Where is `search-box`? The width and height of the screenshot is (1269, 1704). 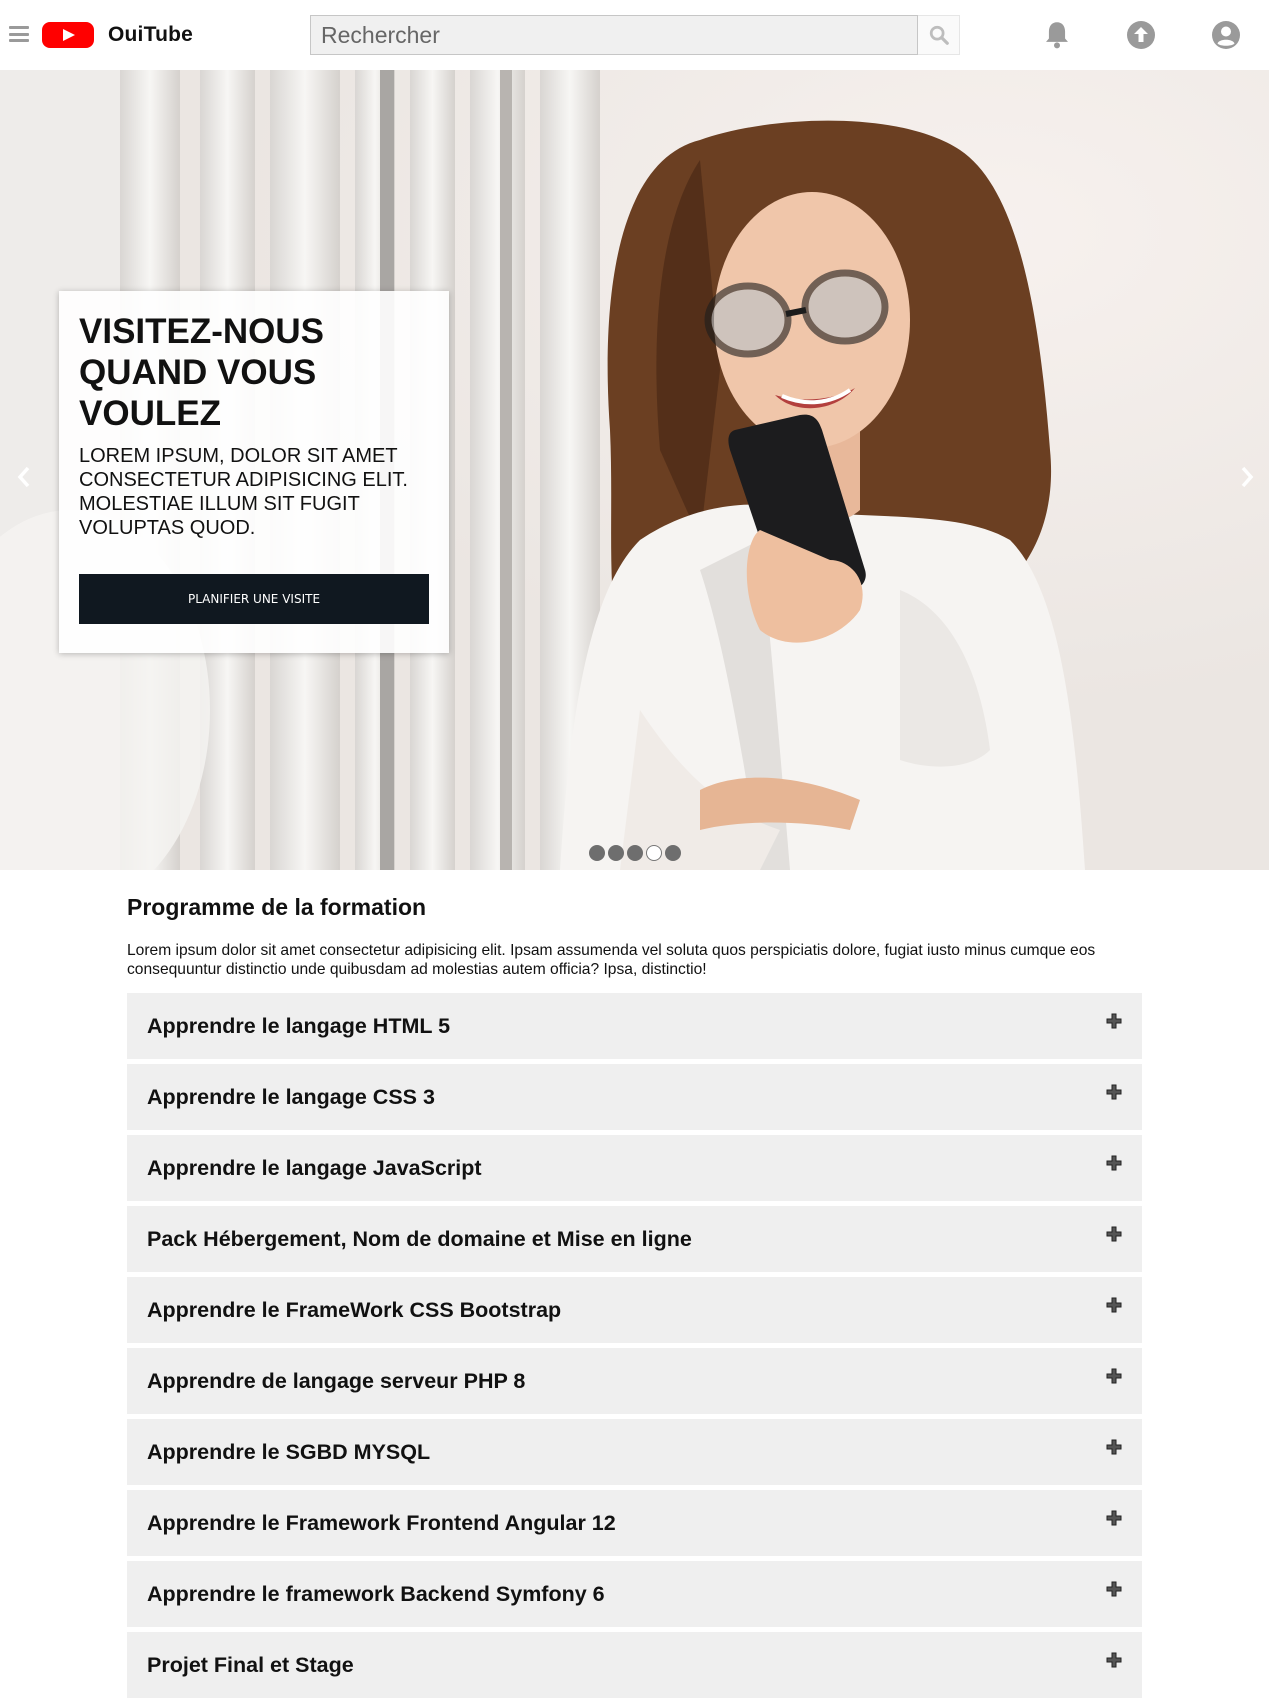 search-box is located at coordinates (614, 35).